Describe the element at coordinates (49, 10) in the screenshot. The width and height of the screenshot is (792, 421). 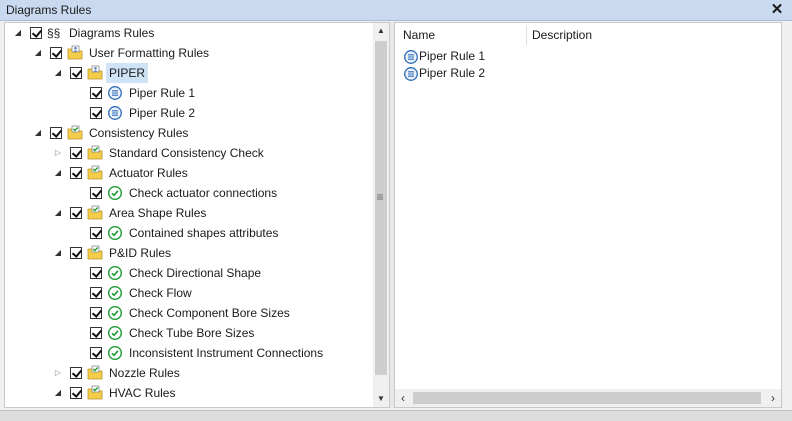
I see `window-title: Diagrams Rules` at that location.